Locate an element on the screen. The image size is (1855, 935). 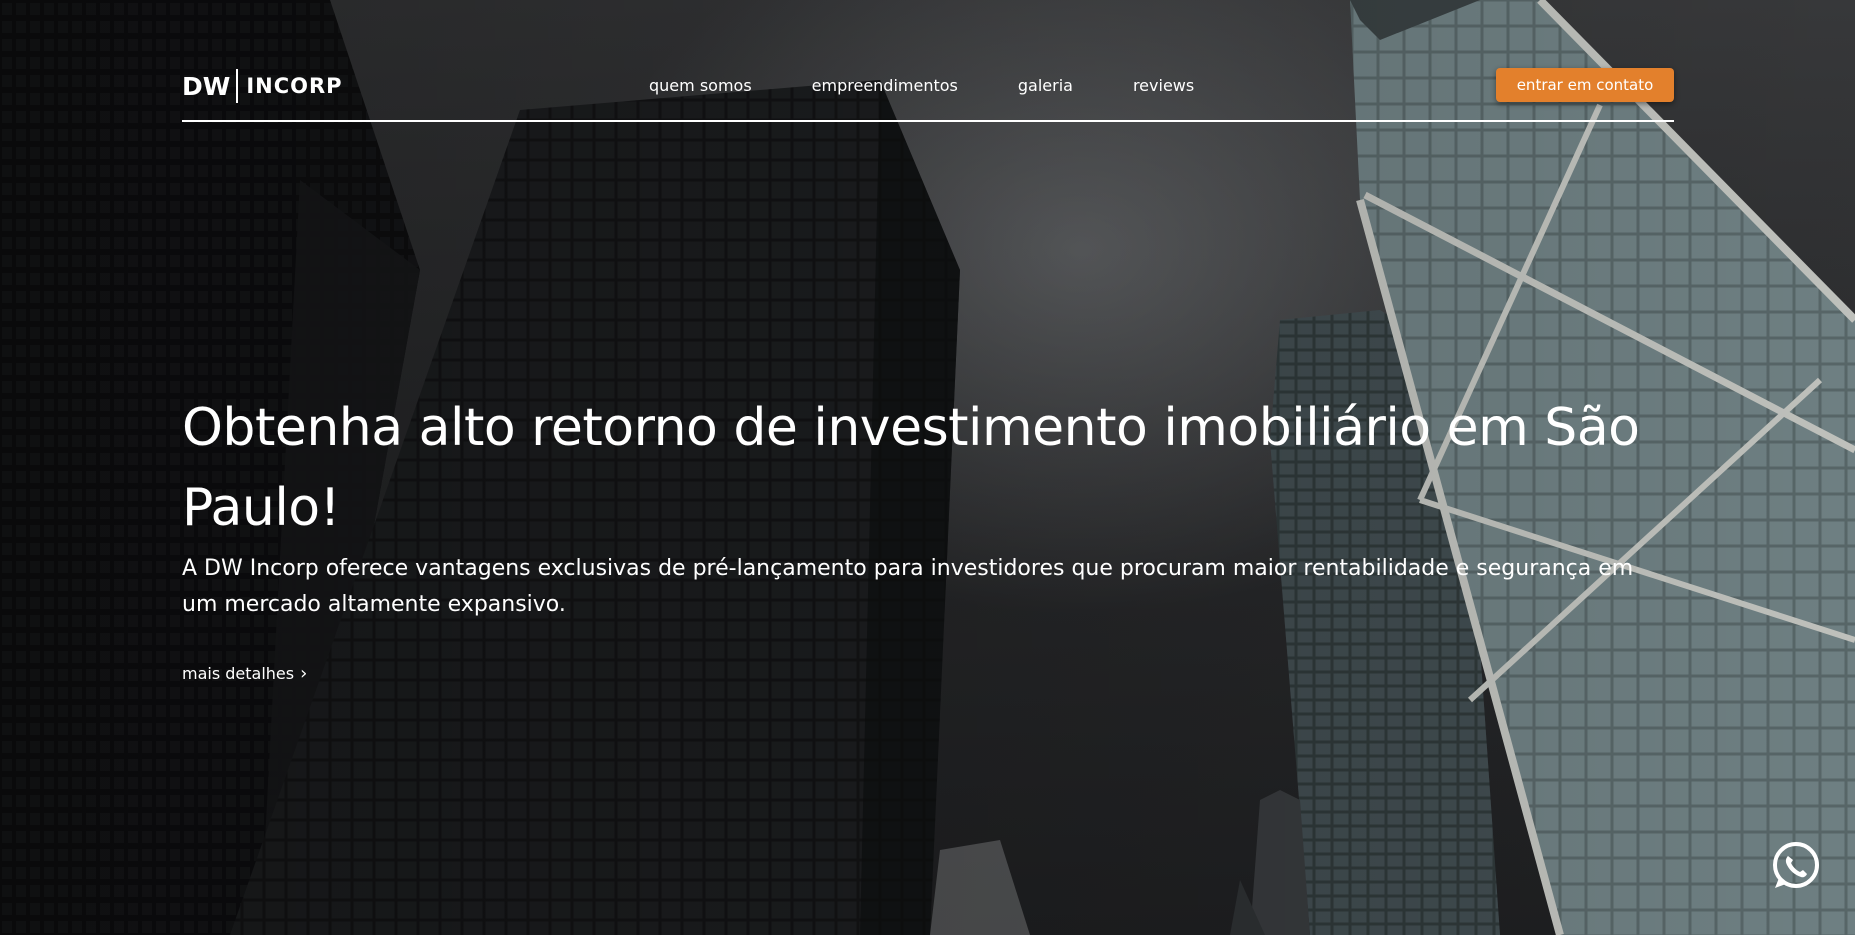
more-details-label: mais detalhes is located at coordinates (238, 673).